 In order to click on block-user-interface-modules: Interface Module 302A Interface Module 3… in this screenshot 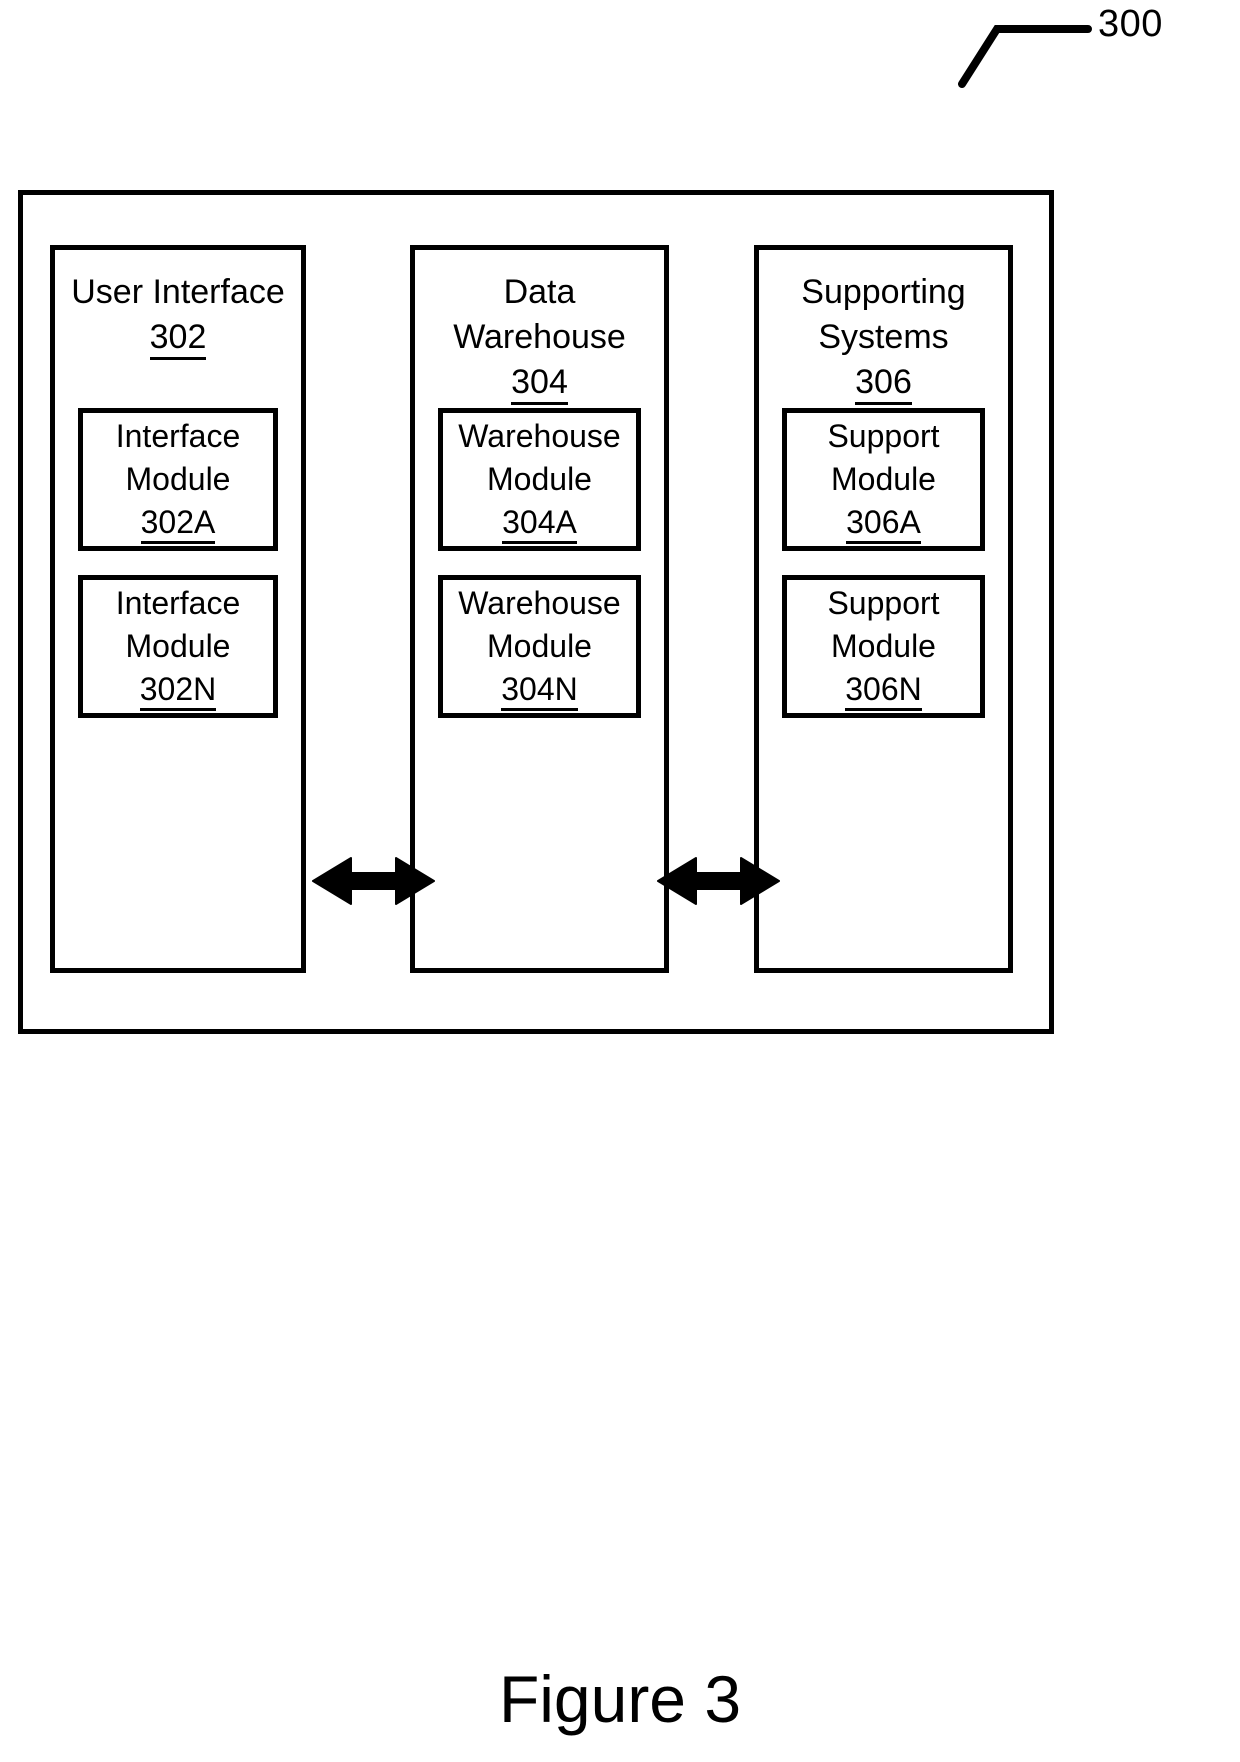, I will do `click(178, 575)`.